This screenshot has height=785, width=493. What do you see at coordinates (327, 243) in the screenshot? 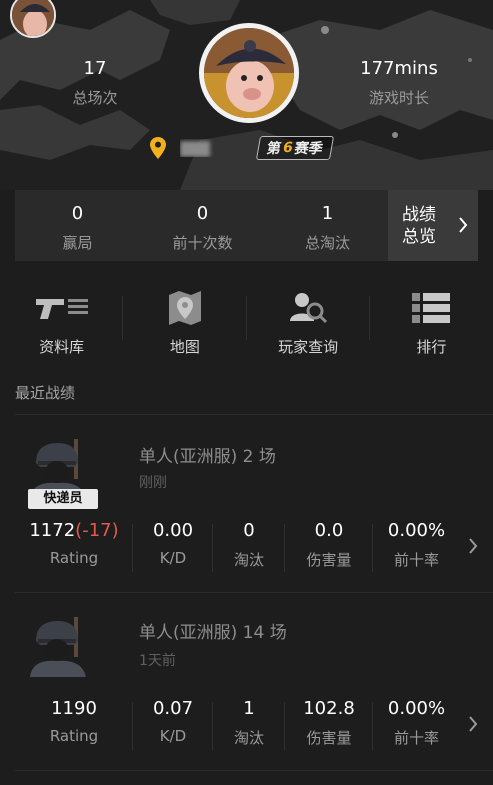
I see `kills-label: 总淘汰` at bounding box center [327, 243].